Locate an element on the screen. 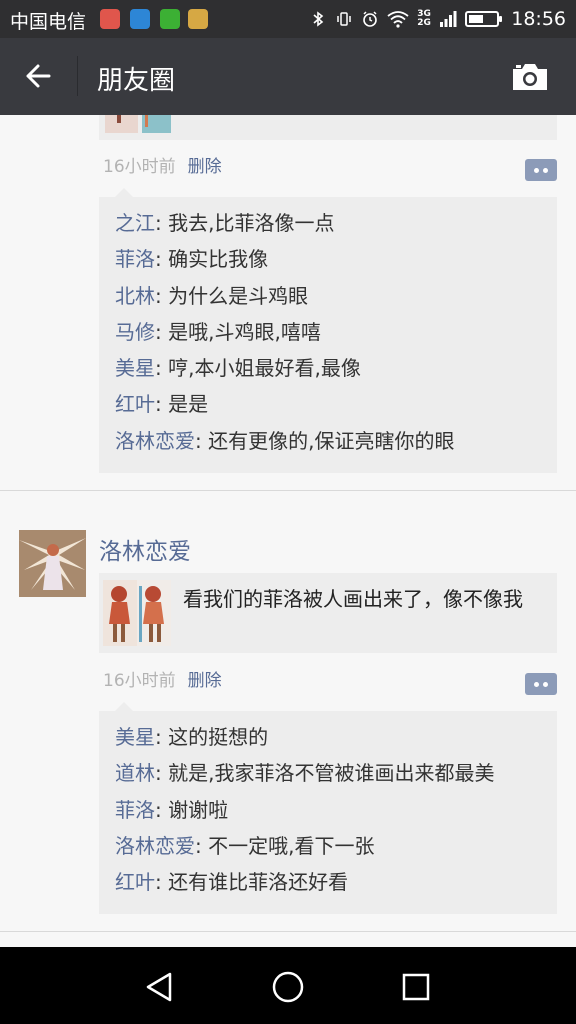 The height and width of the screenshot is (1024, 576). comment-item: 红叶: 还有谁比菲洛还好看 is located at coordinates (328, 882).